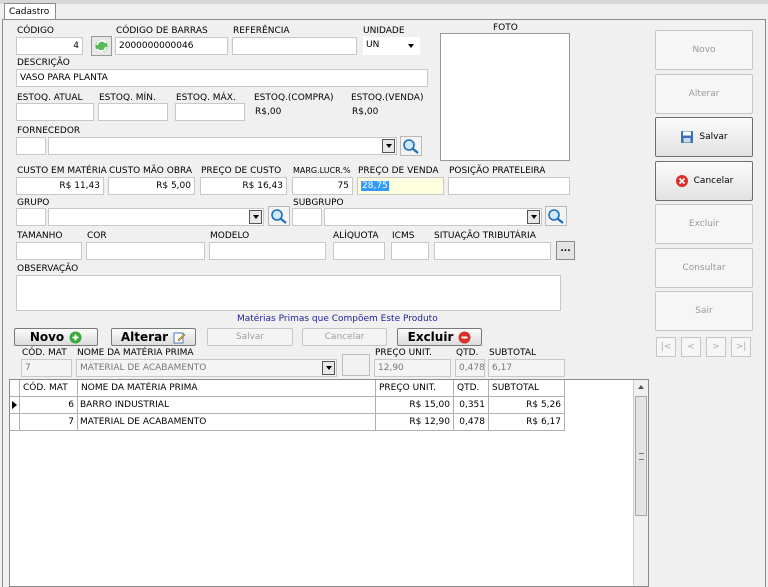 The height and width of the screenshot is (587, 768). I want to click on cor-label: COR, so click(97, 236).